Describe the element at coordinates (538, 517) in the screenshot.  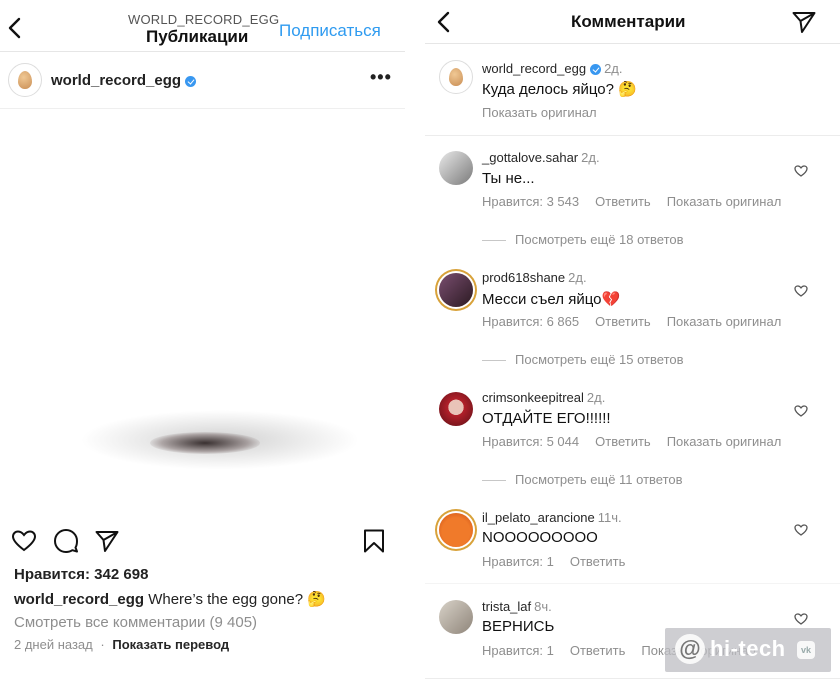
I see `comment-user: il_pelato_arancione` at that location.